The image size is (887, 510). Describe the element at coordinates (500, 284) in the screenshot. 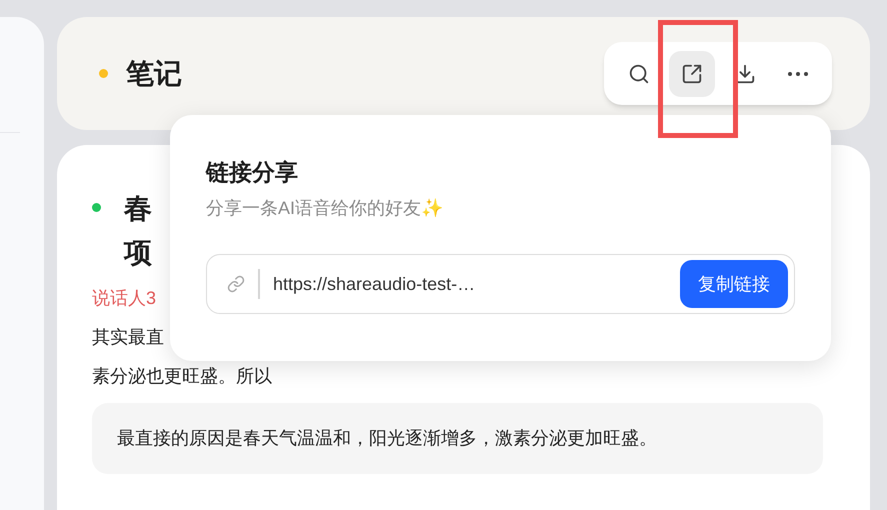

I see `link-field: https://shareaudio-test-… 复制链接` at that location.